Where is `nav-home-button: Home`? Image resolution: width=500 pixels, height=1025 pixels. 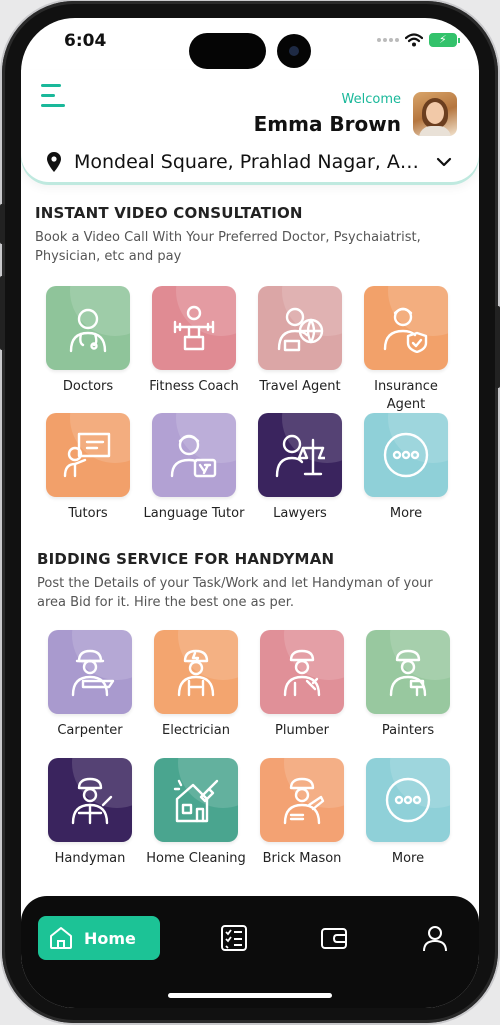
nav-home-button: Home is located at coordinates (99, 938).